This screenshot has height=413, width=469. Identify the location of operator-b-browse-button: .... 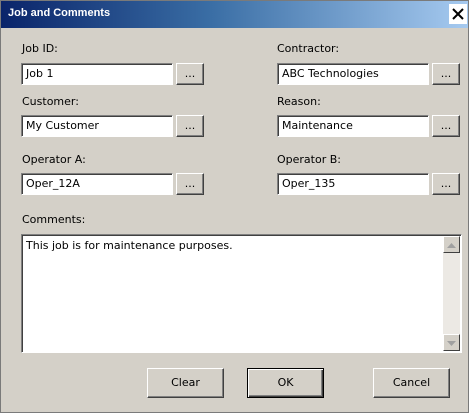
(446, 184).